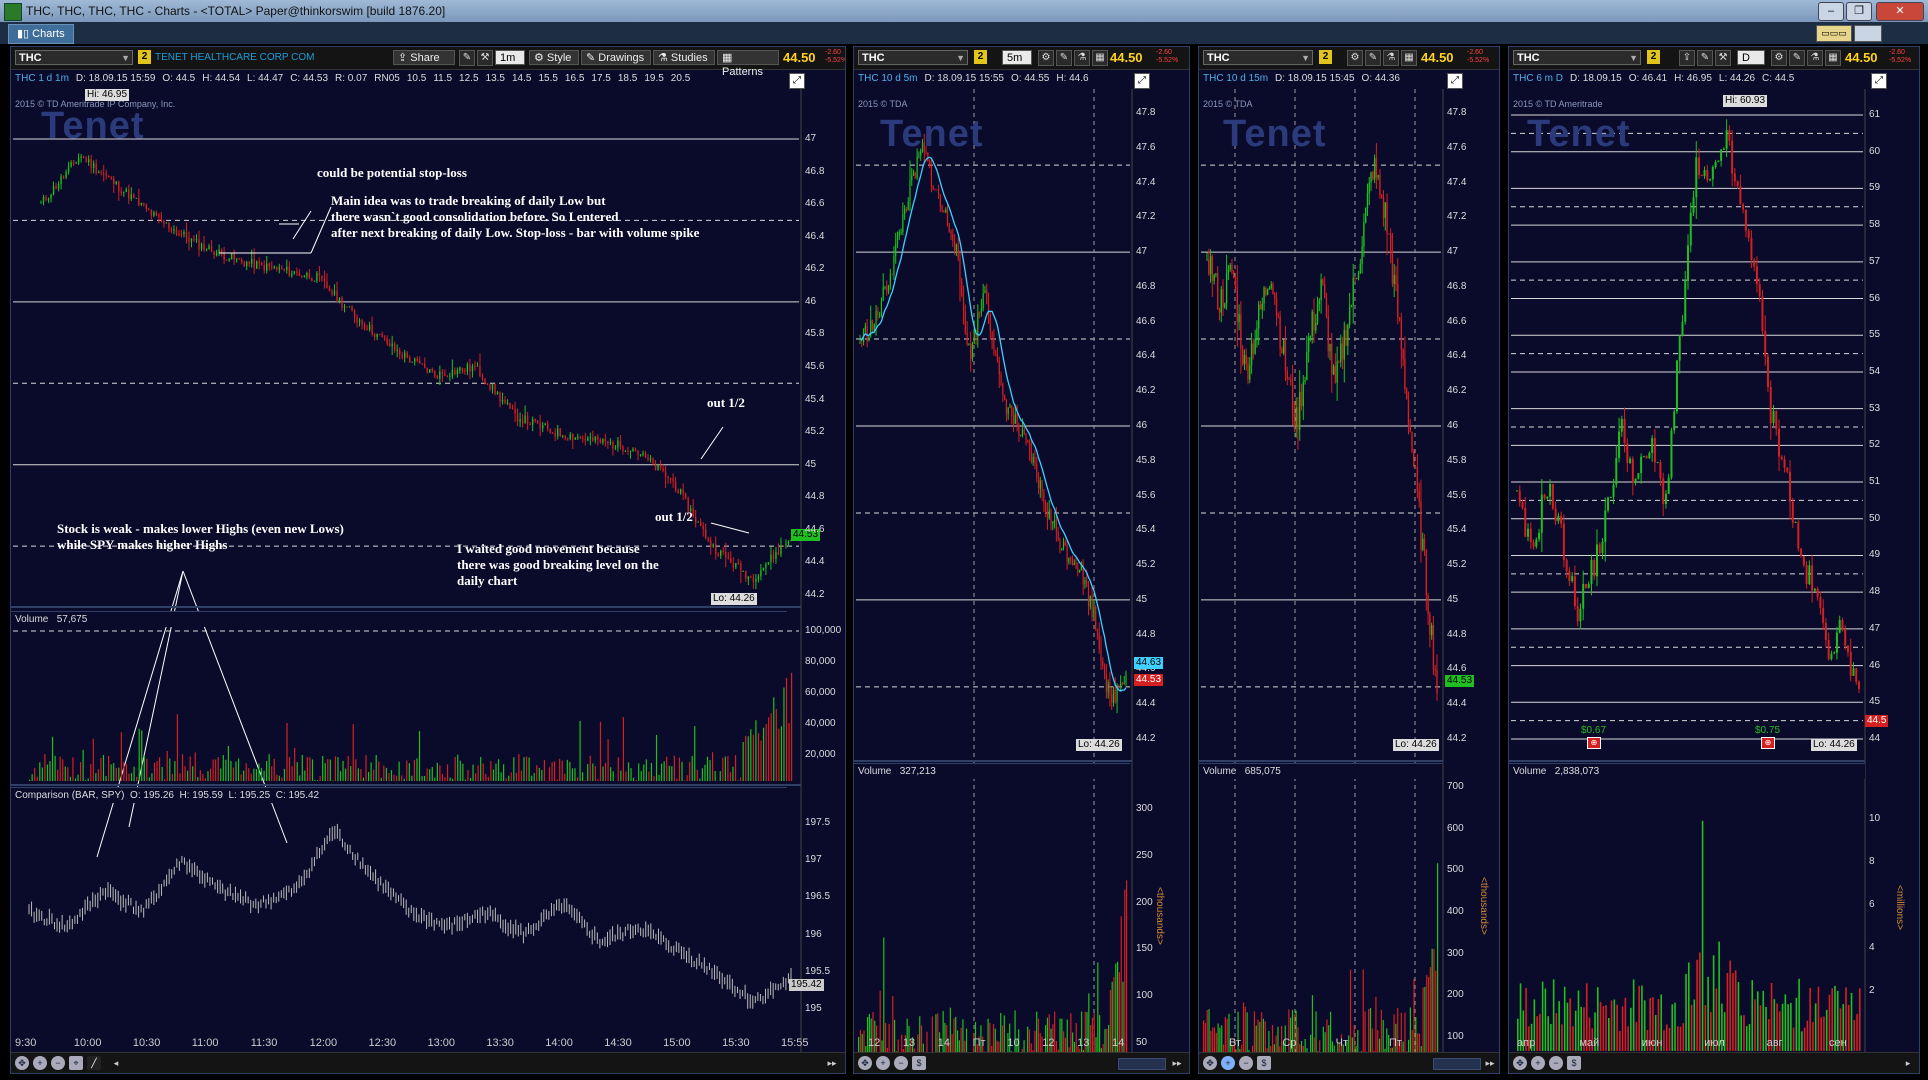 Image resolution: width=1928 pixels, height=1080 pixels. Describe the element at coordinates (41, 34) in the screenshot. I see `tab-charts: ▮▯ Charts` at that location.